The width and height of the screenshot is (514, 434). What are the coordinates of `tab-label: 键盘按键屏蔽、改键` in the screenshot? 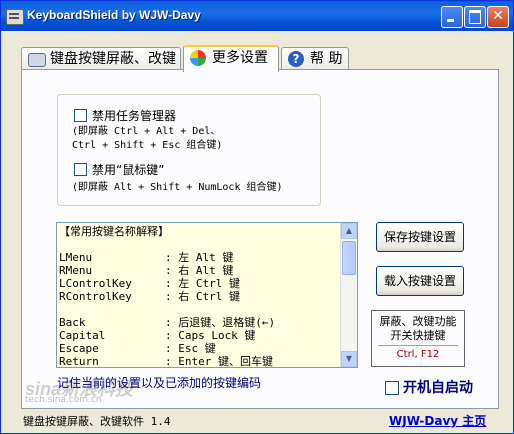 It's located at (113, 59).